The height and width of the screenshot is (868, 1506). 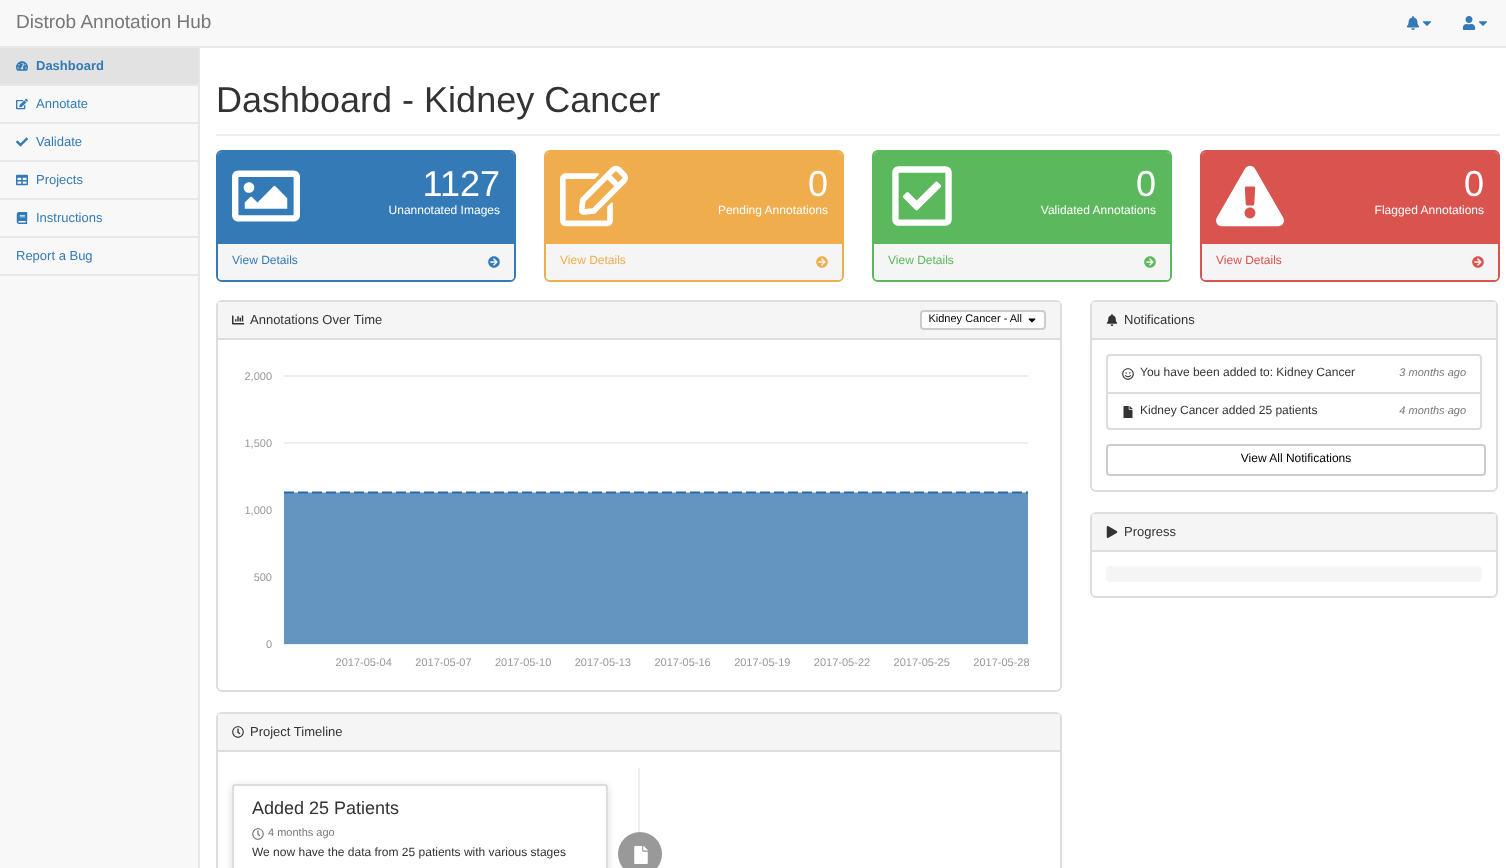 I want to click on book-icon, so click(x=22, y=218).